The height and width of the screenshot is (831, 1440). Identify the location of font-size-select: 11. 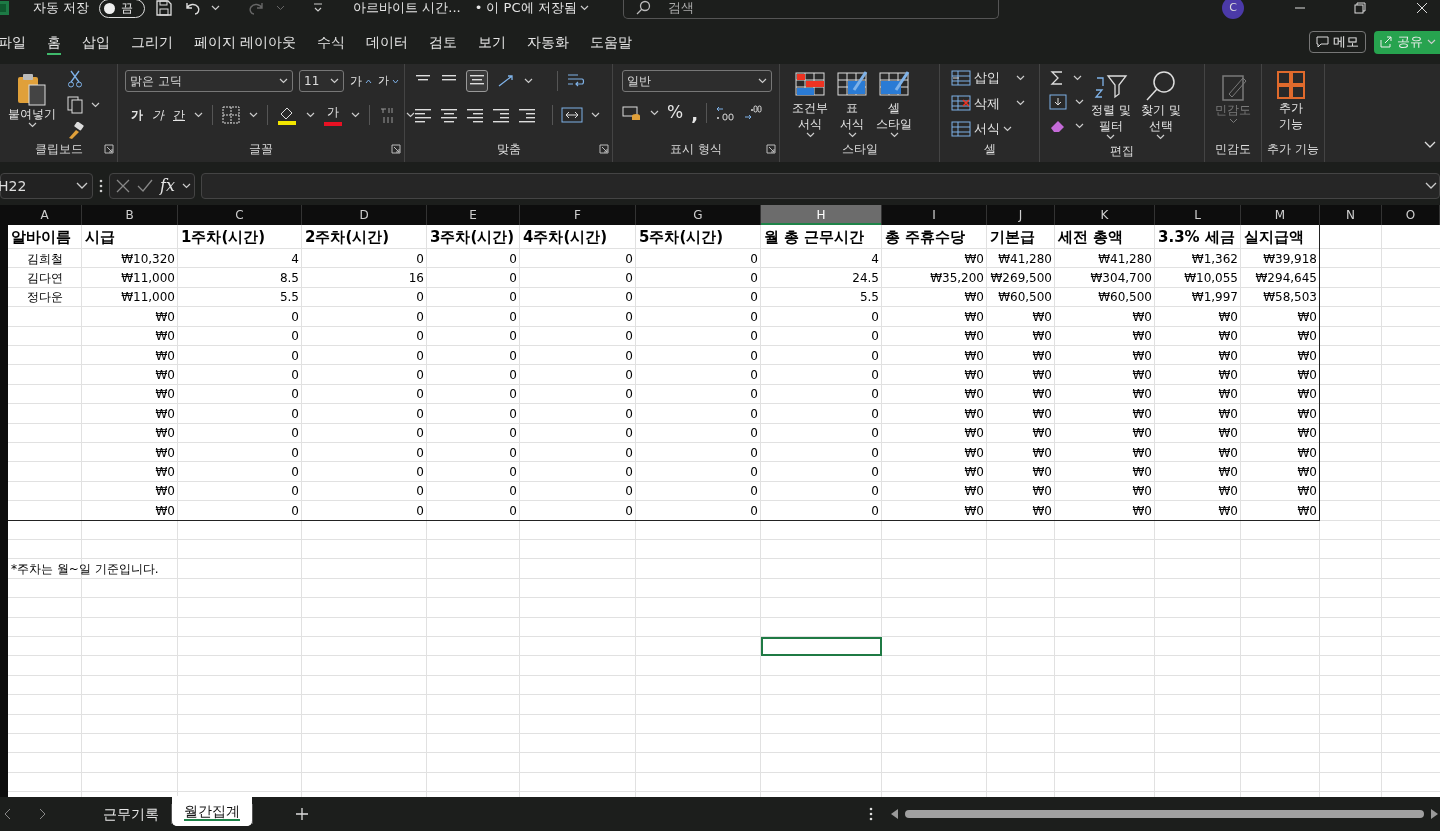
(321, 81).